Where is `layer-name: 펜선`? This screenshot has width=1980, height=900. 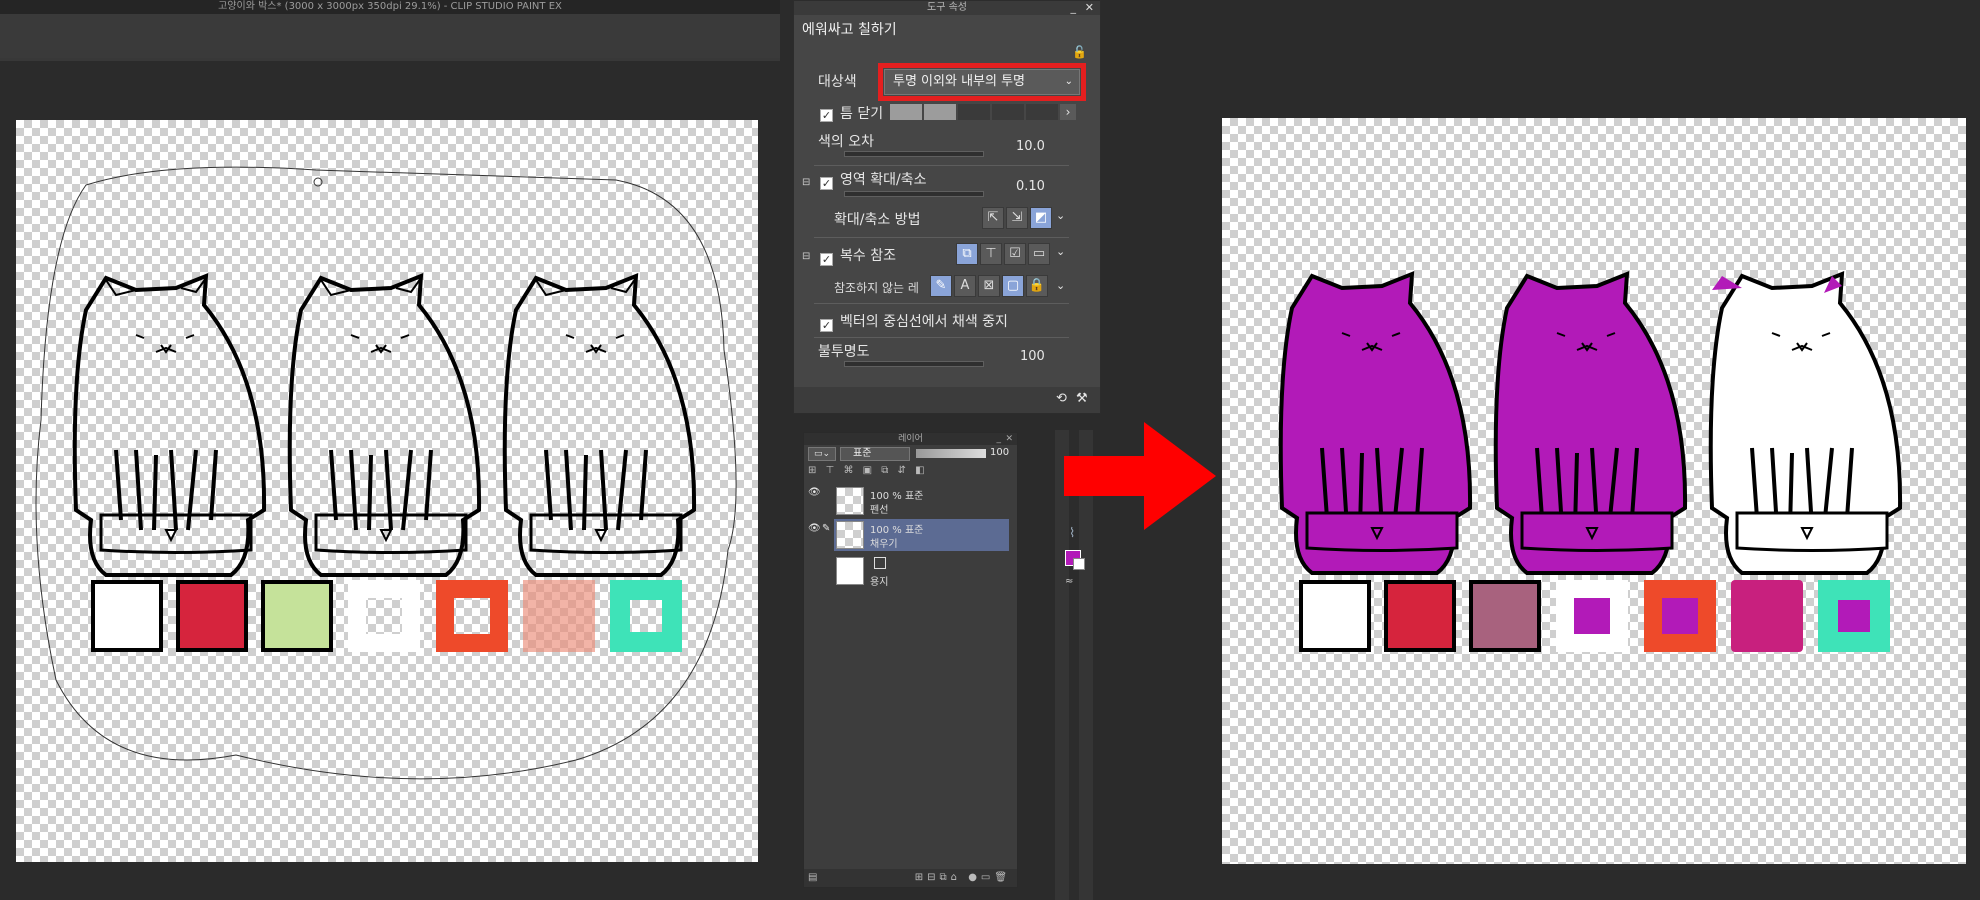
layer-name: 펜선 is located at coordinates (879, 510).